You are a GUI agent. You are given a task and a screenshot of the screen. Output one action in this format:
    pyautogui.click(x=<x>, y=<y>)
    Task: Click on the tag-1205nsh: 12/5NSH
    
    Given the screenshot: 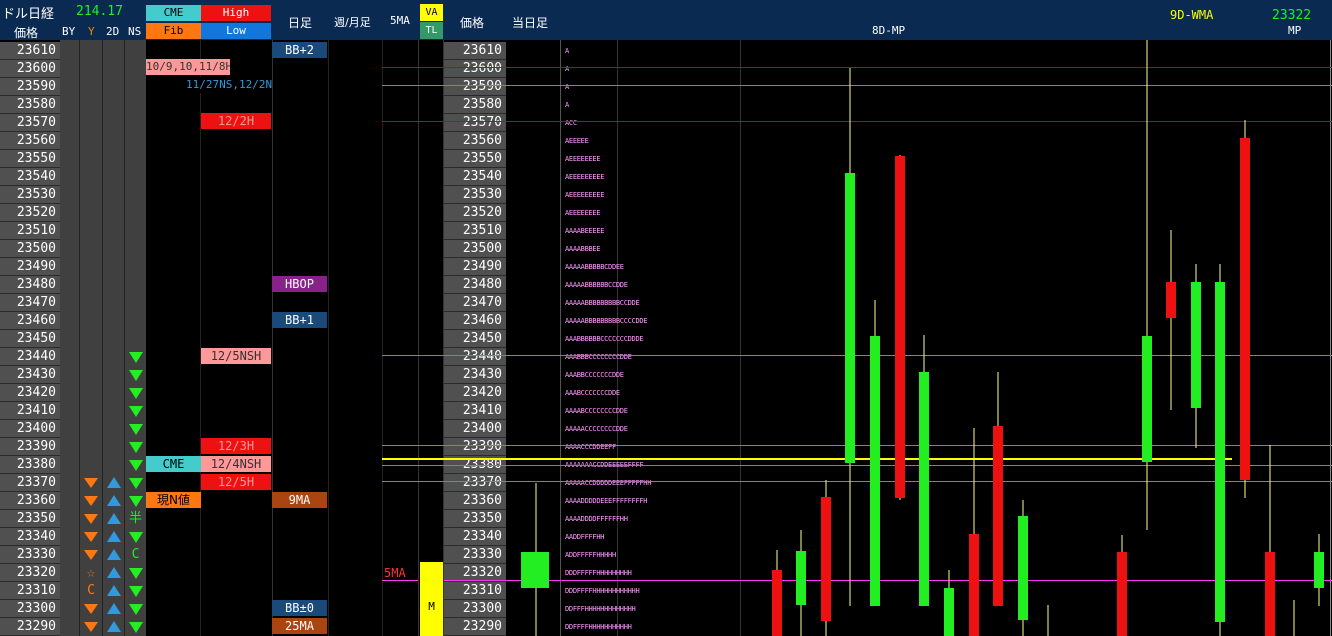 What is the action you would take?
    pyautogui.click(x=236, y=356)
    